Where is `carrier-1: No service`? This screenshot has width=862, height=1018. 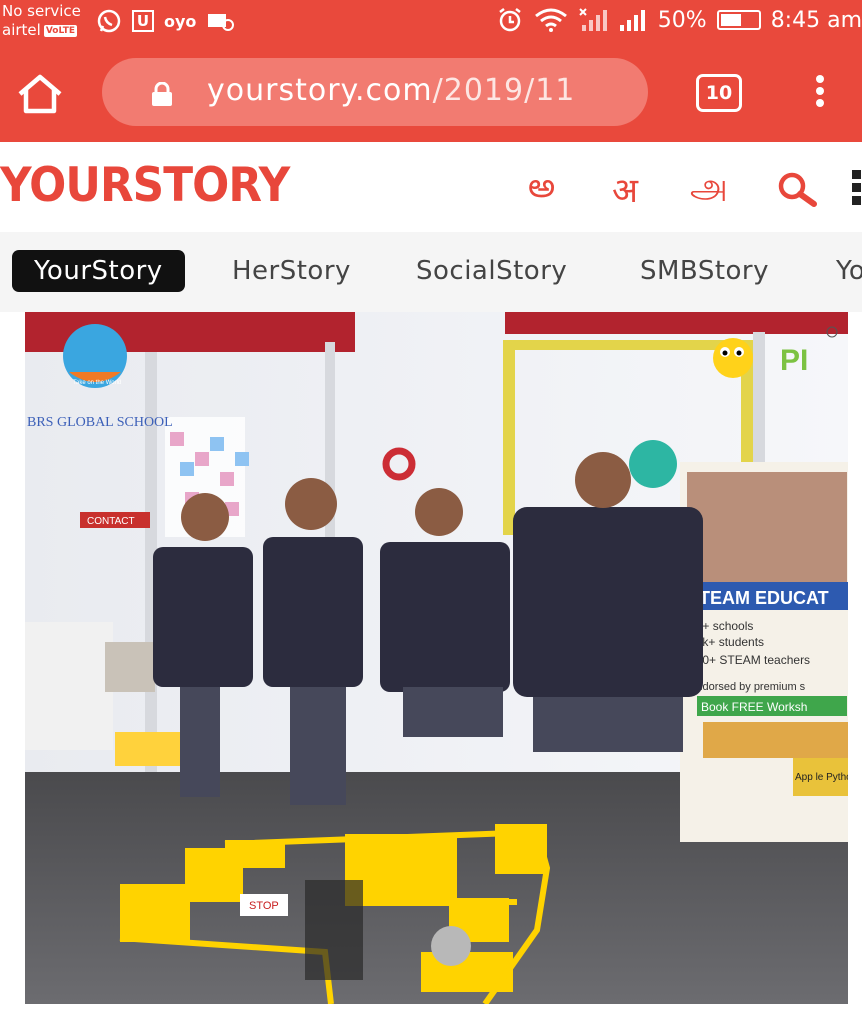
carrier-1: No service is located at coordinates (41, 11).